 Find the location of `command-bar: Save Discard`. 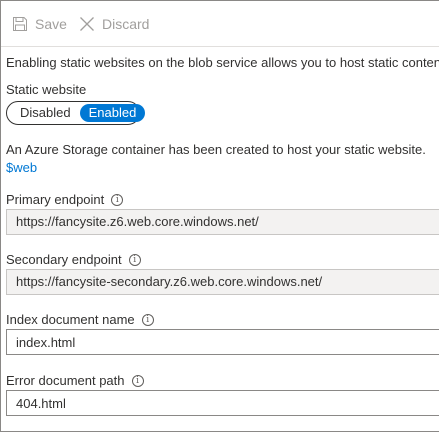

command-bar: Save Discard is located at coordinates (220, 24).